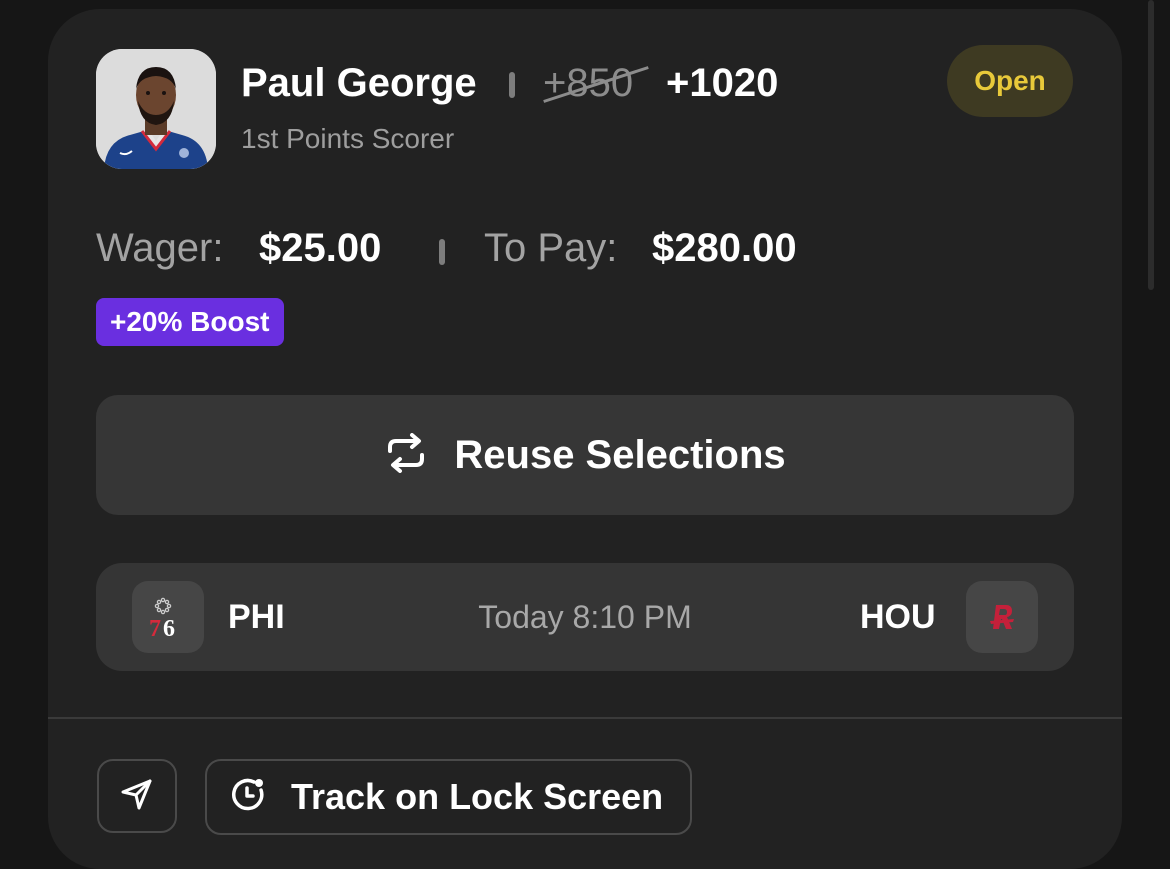 The width and height of the screenshot is (1170, 869). I want to click on track-on-lock-screen-label: Track on Lock Screen, so click(477, 796).